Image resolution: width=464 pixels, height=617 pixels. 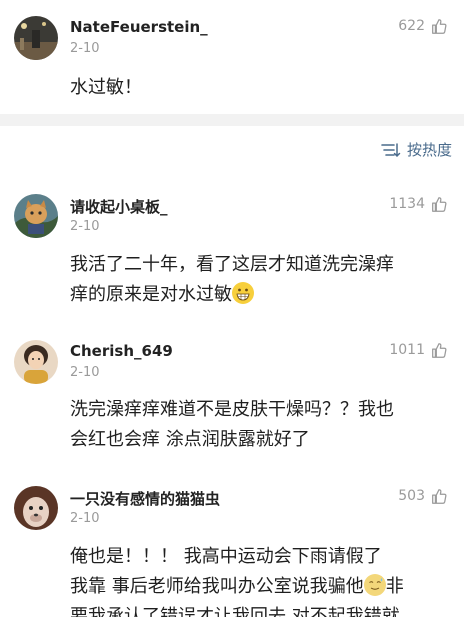 I want to click on comment-line: 我靠 事后老师给我叫办公室说我骗他 非, so click(x=262, y=587).